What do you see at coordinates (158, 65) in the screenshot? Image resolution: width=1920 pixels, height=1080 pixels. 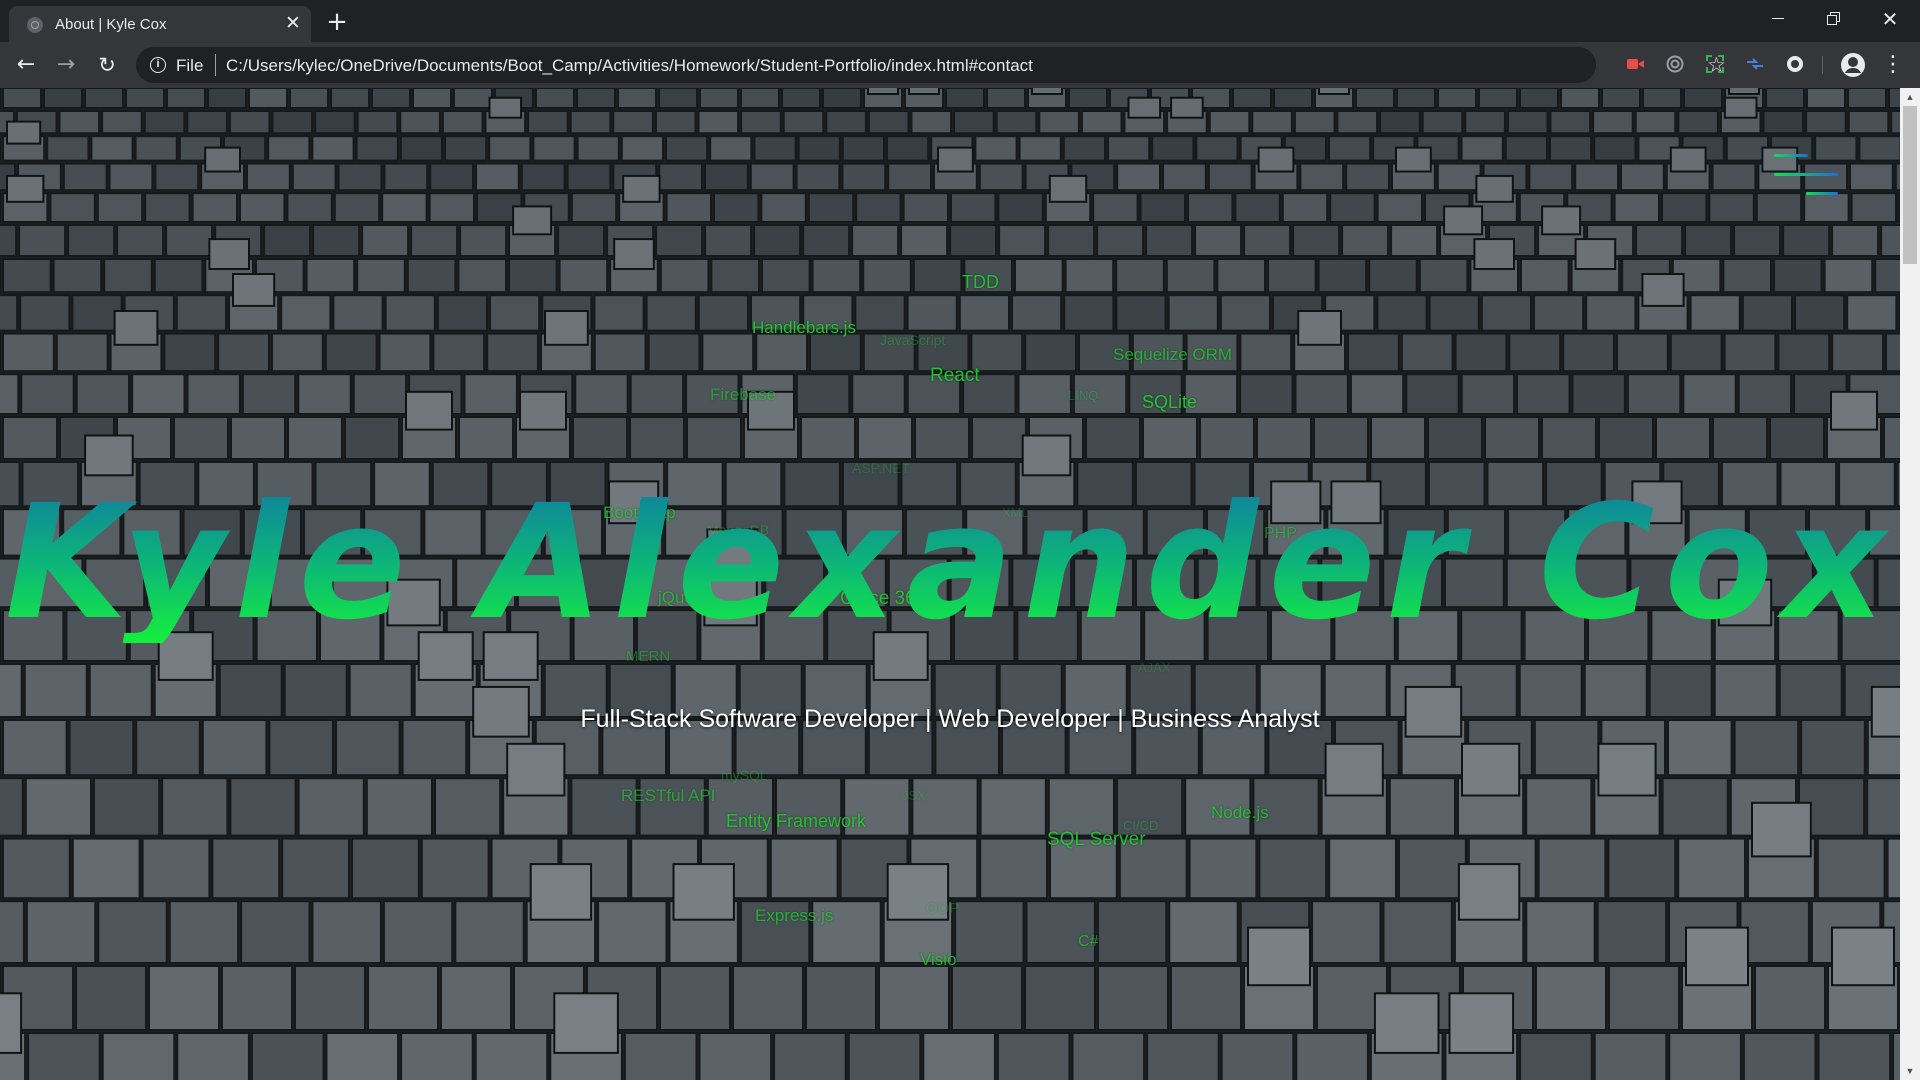 I see `info-icon: i` at bounding box center [158, 65].